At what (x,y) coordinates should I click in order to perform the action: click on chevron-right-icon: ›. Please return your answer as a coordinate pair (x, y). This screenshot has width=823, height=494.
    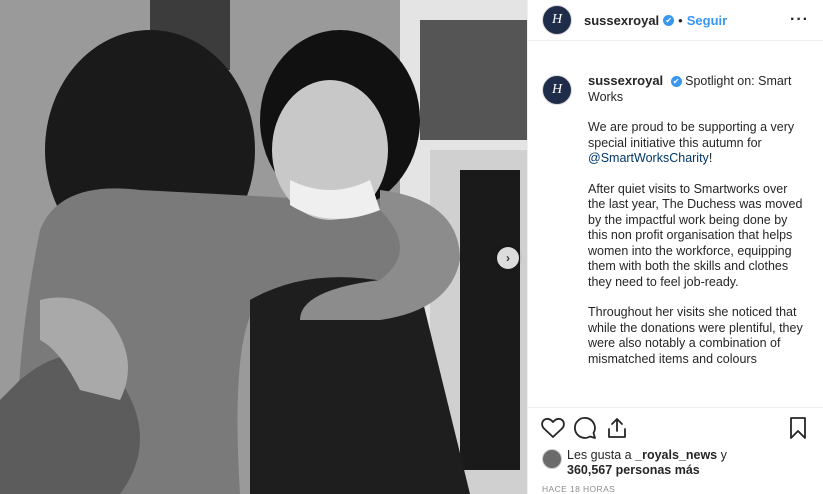
    Looking at the image, I should click on (508, 258).